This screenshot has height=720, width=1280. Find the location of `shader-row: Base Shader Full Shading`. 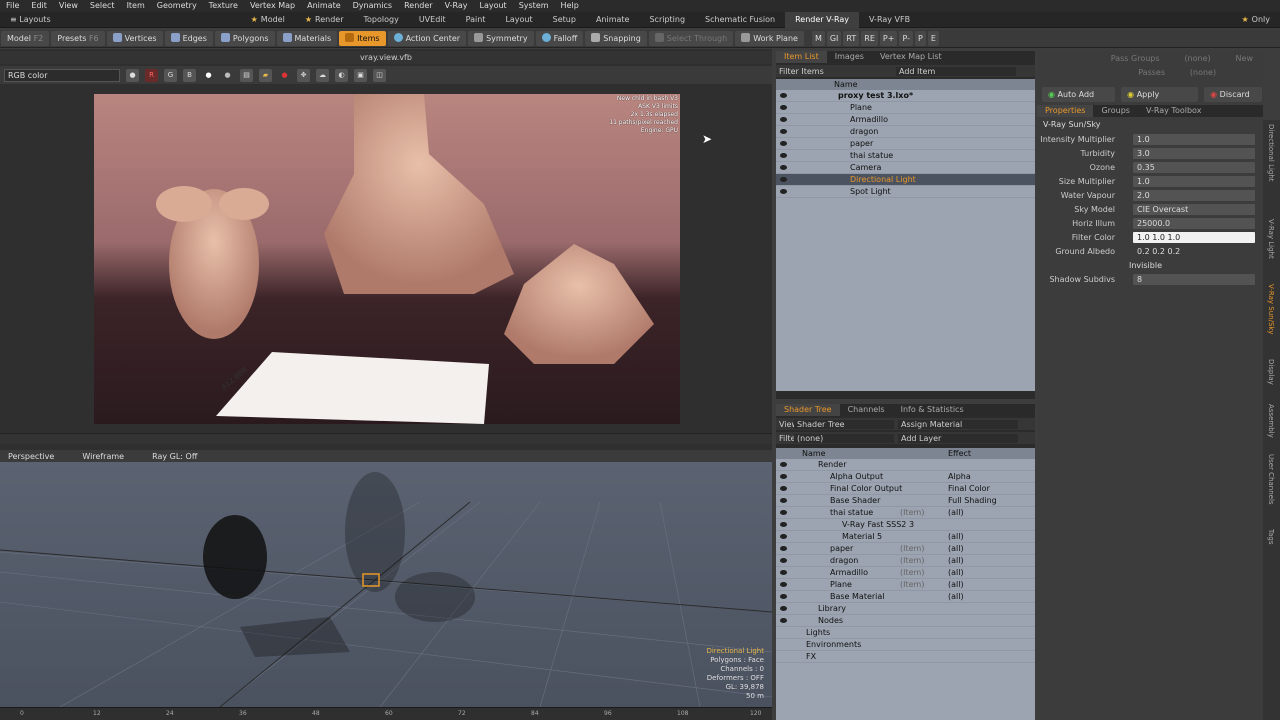

shader-row: Base Shader Full Shading is located at coordinates (905, 501).